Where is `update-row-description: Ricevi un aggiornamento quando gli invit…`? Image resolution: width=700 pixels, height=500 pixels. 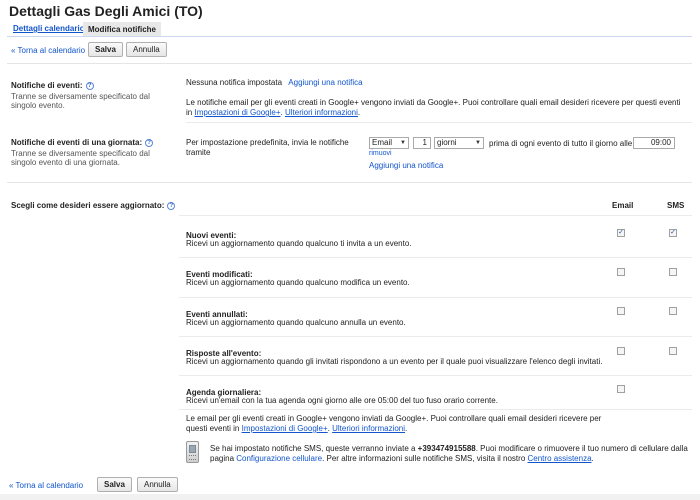
update-row-description: Ricevi un aggiornamento quando gli invit… is located at coordinates (394, 361).